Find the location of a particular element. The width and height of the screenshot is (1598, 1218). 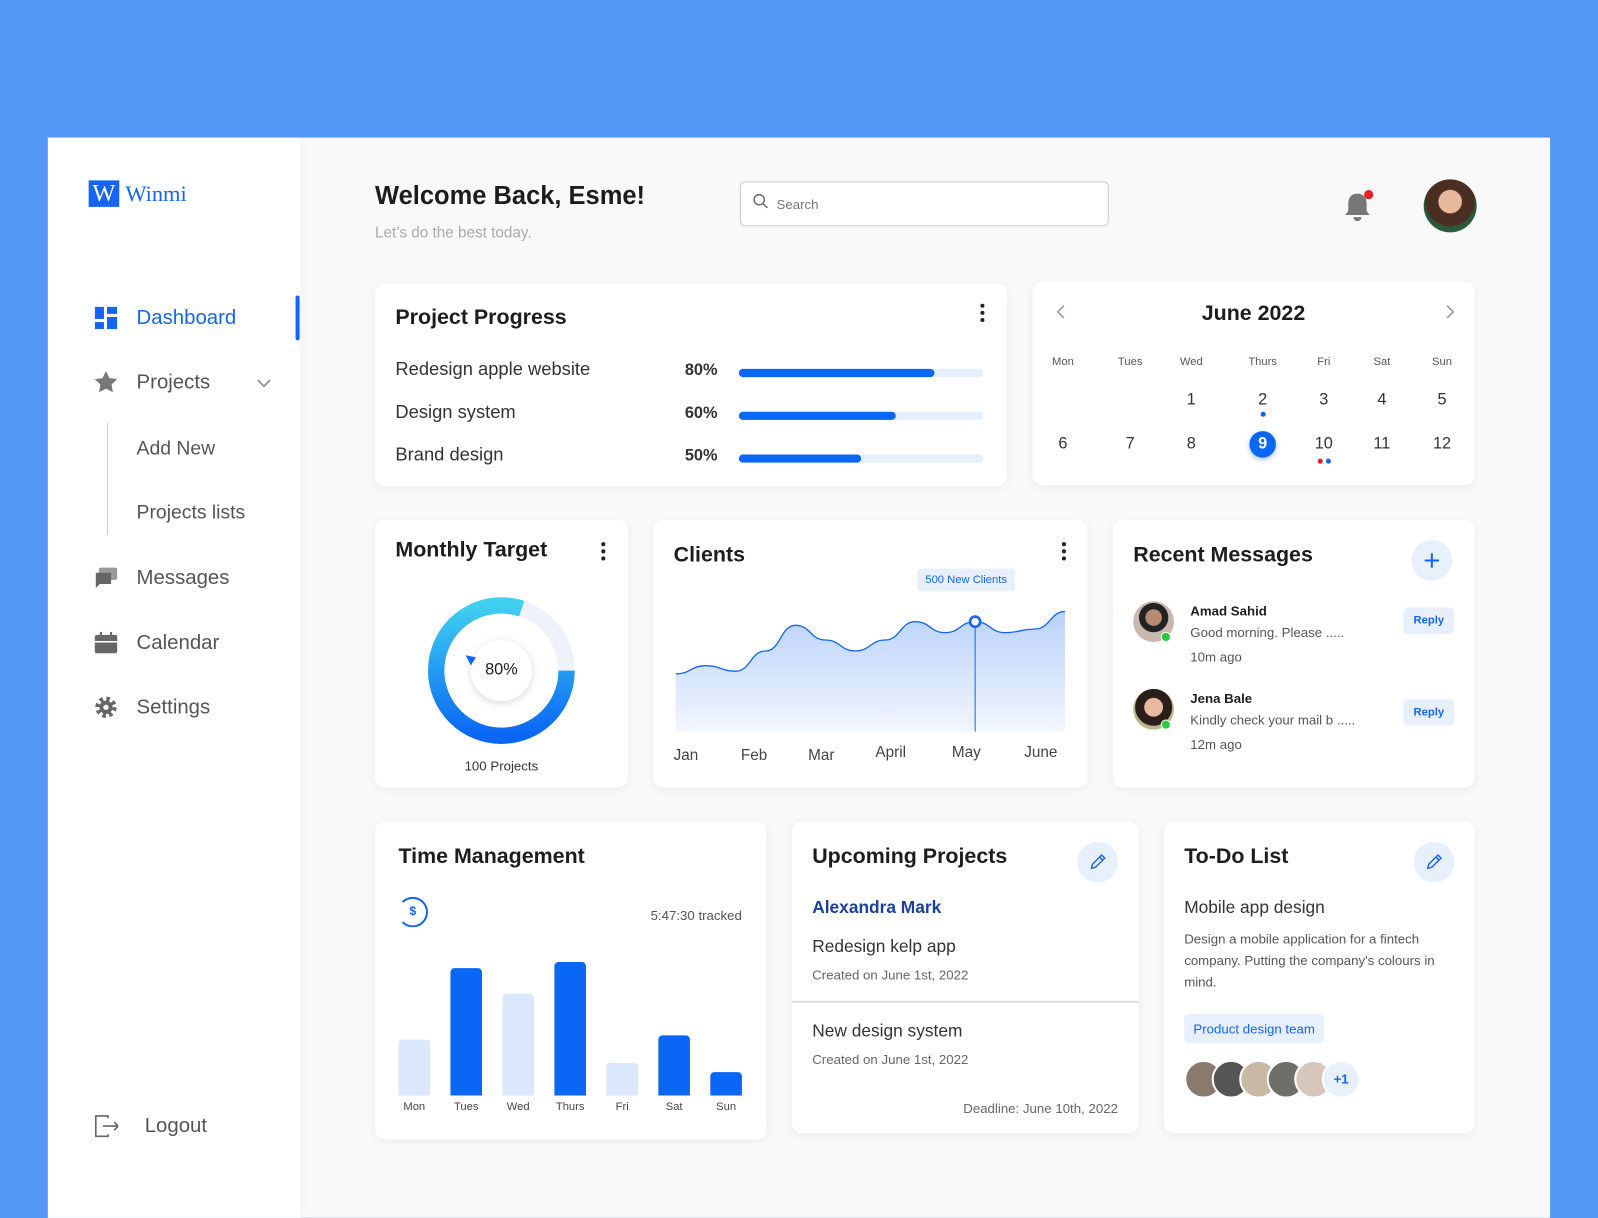

chart-tooltip: 500 New Clients is located at coordinates (966, 580).